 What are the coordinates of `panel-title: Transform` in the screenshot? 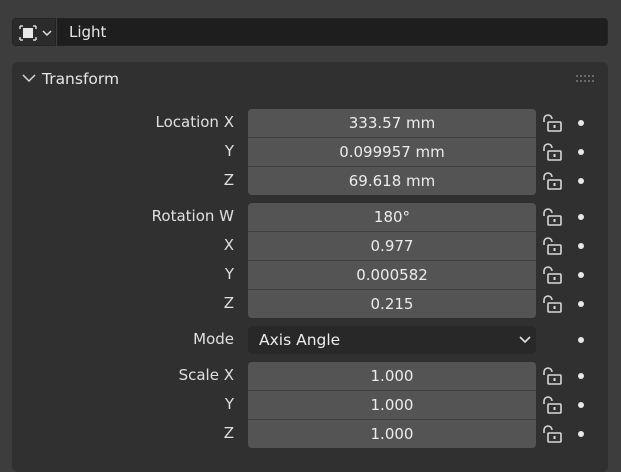 It's located at (81, 79).